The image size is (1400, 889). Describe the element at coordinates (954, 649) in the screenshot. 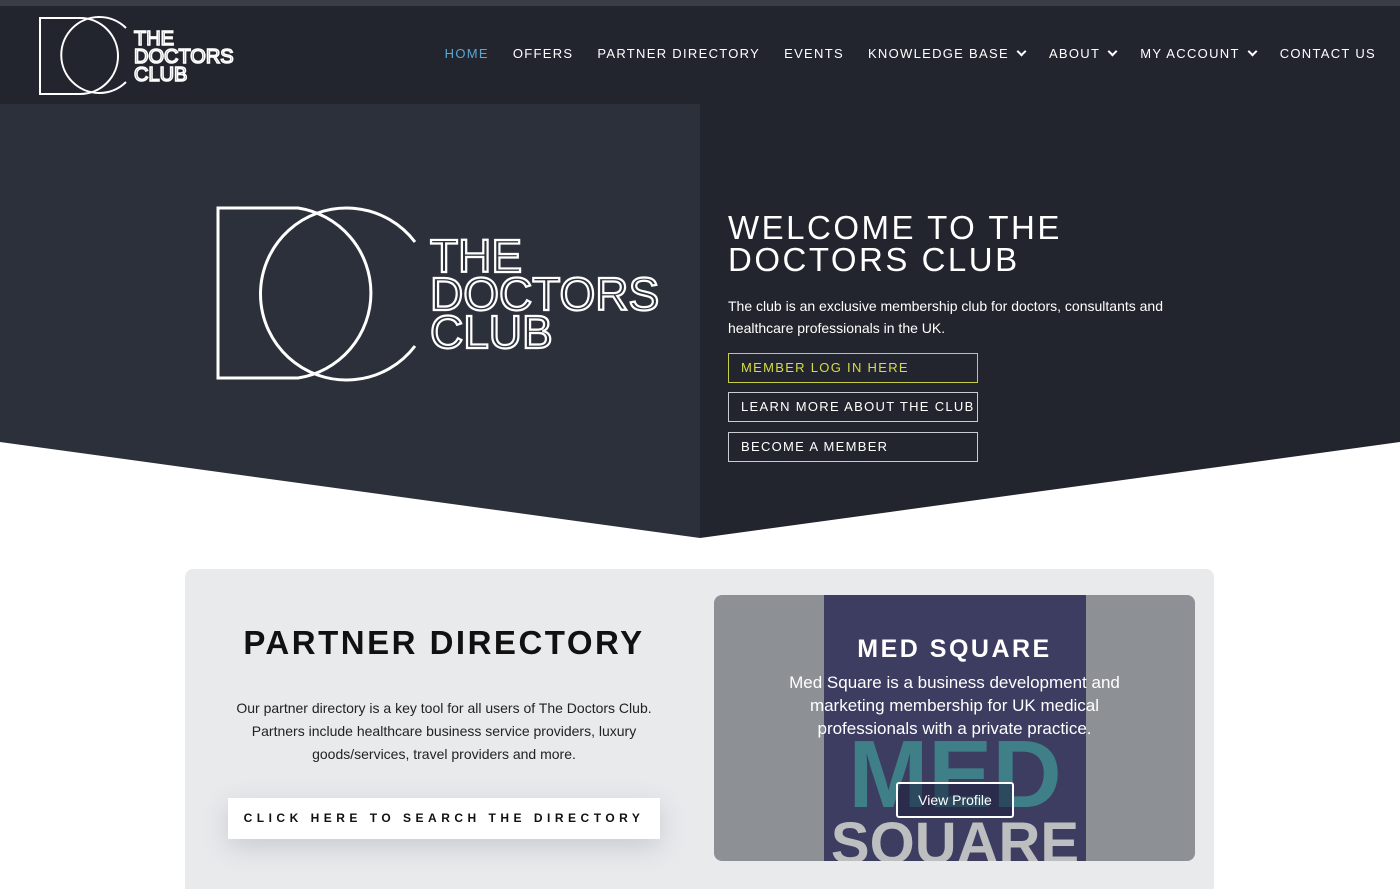

I see `featured-partner-title: MED SQUARE` at that location.